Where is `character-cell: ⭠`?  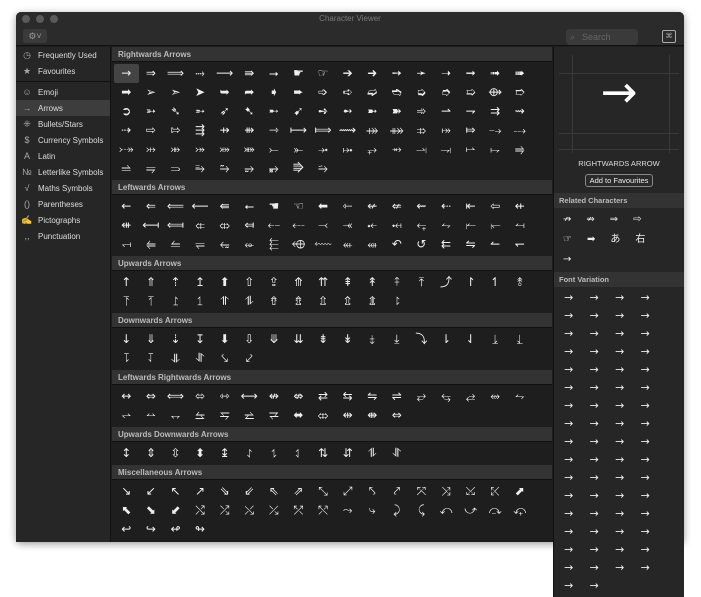 character-cell: ⭠ is located at coordinates (249, 206).